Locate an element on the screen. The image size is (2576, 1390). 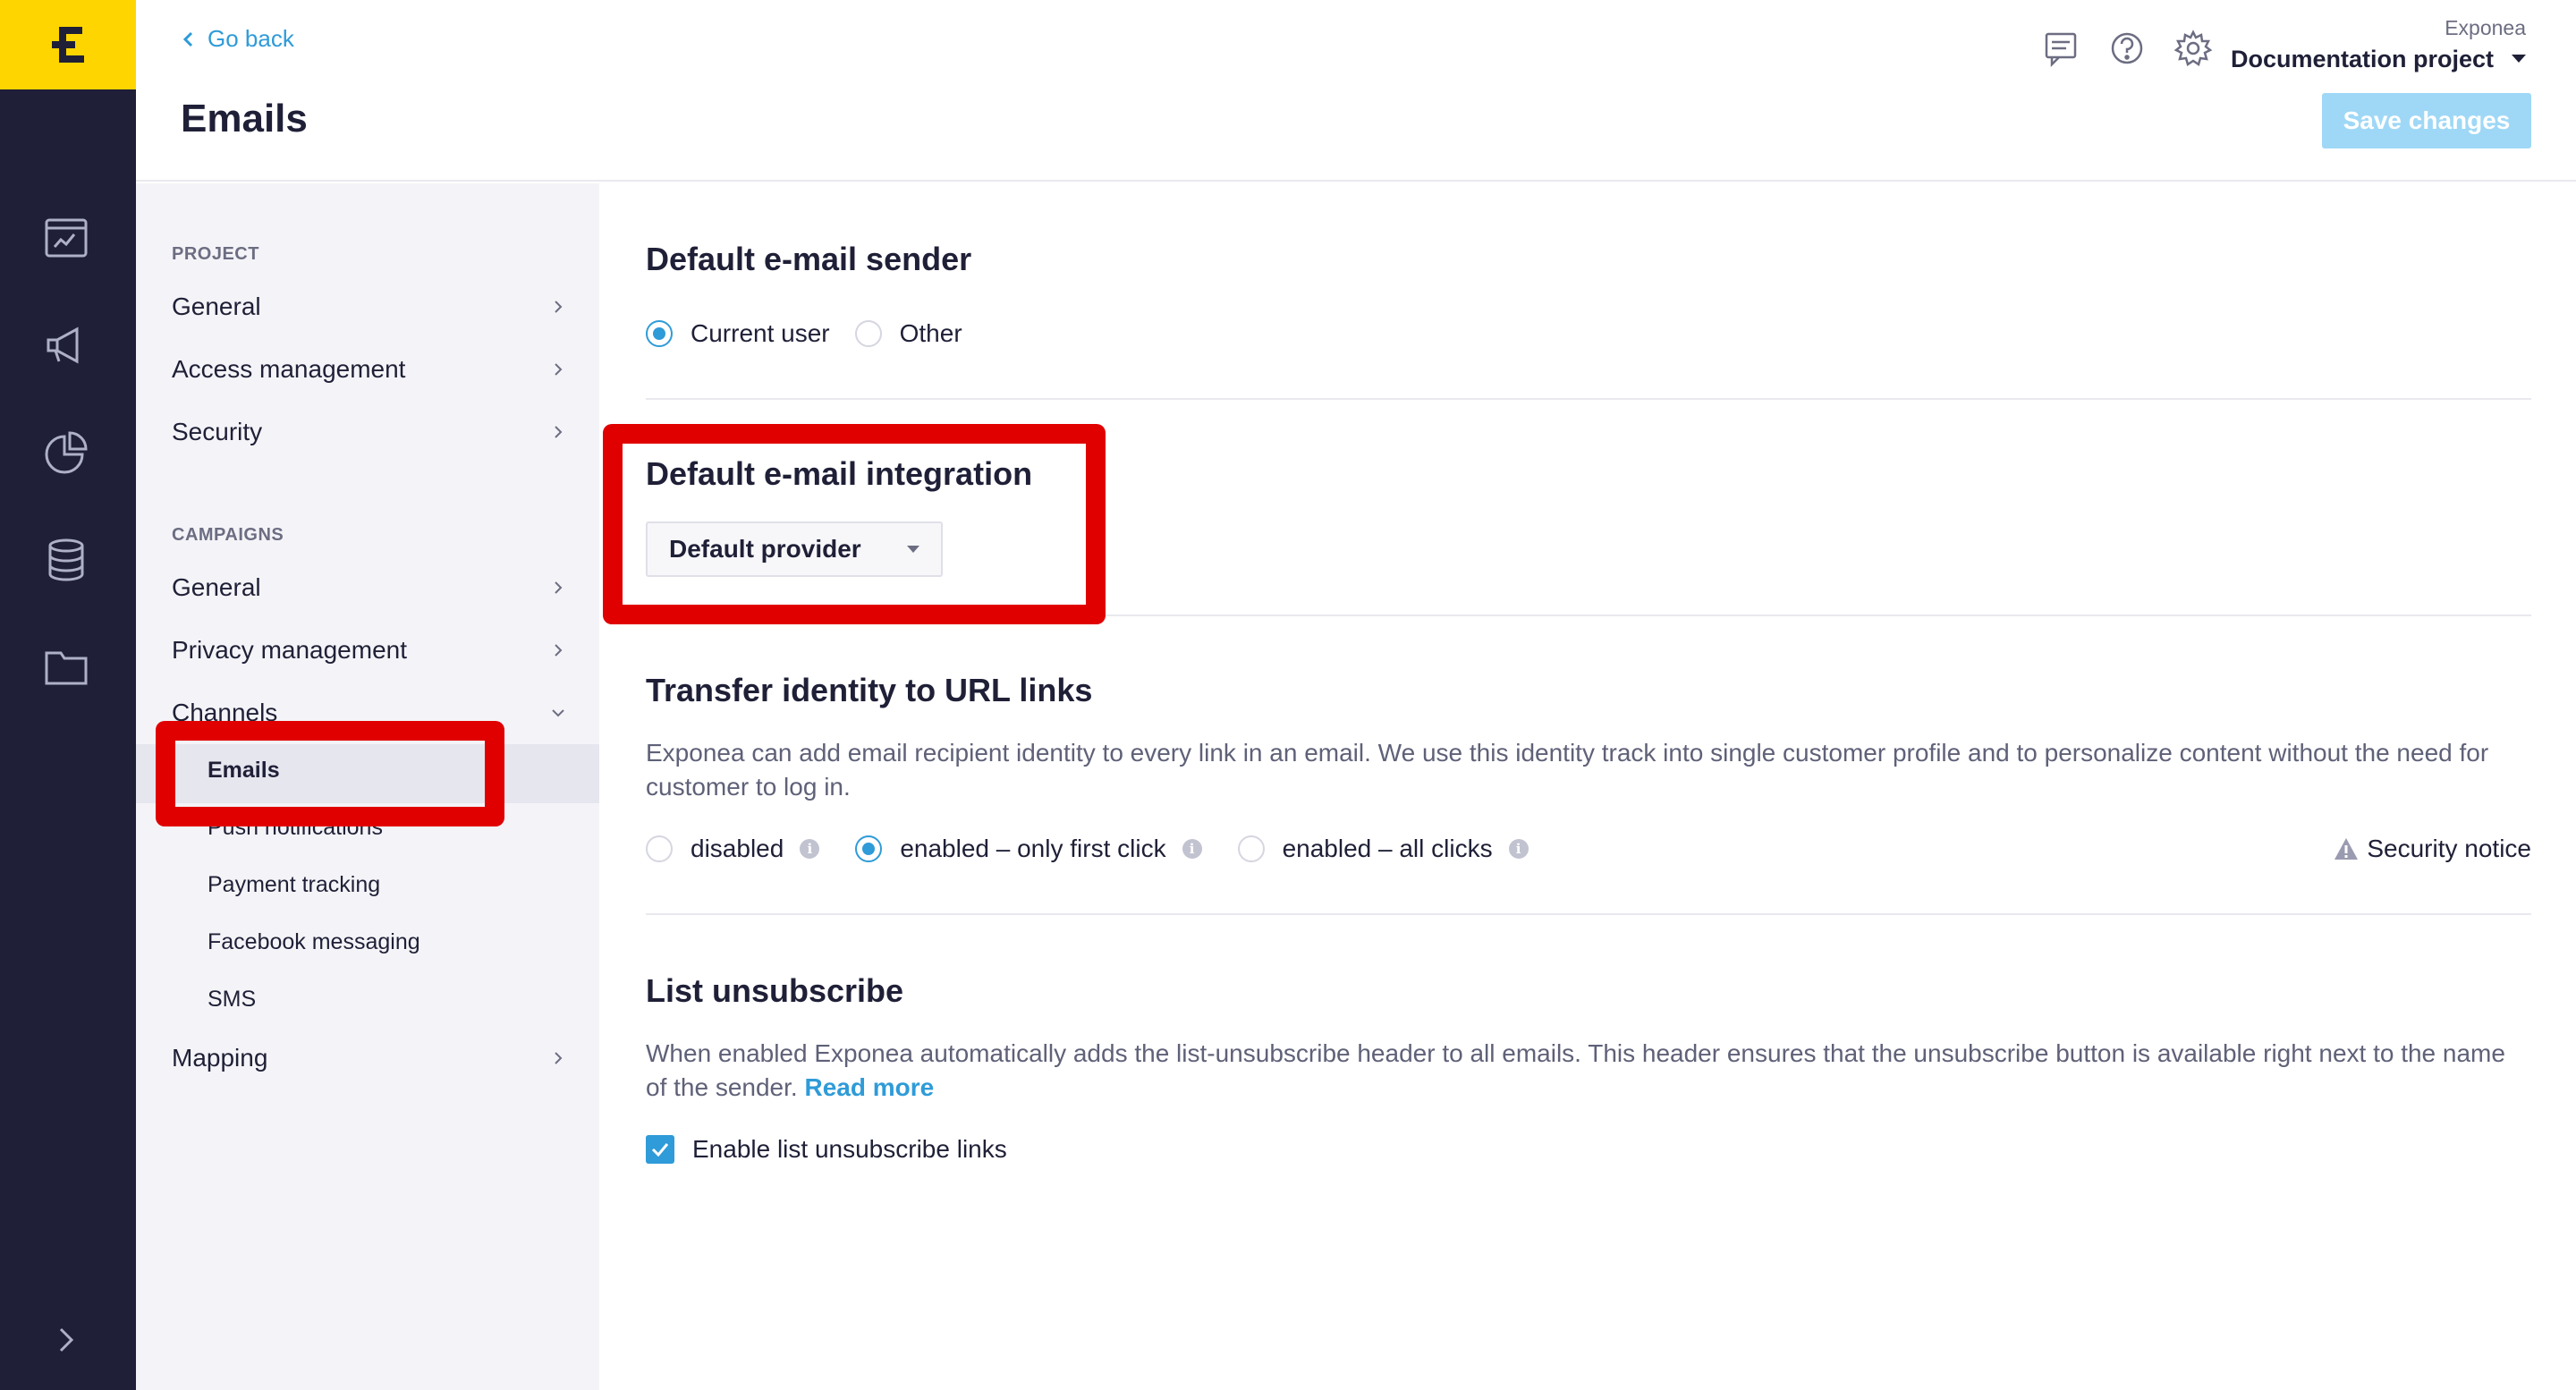
calendar-chart-icon is located at coordinates (66, 238).